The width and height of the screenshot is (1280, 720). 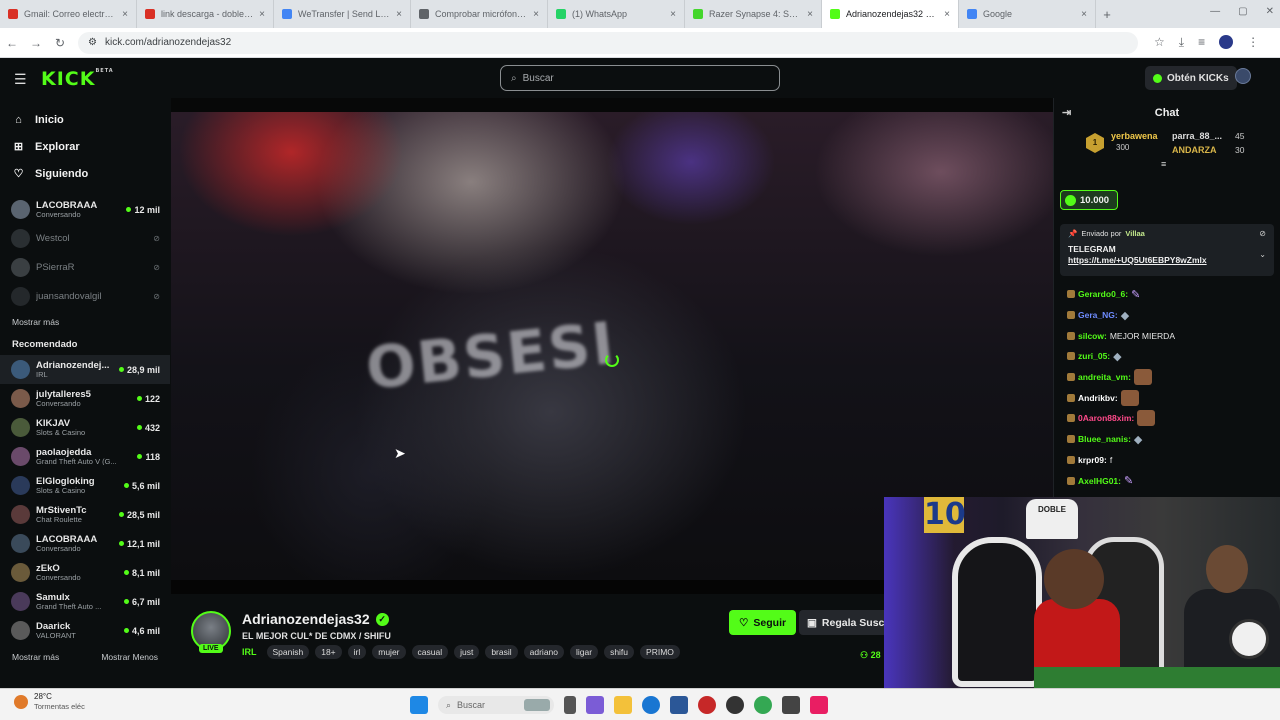 What do you see at coordinates (419, 705) in the screenshot?
I see `windows-start-icon` at bounding box center [419, 705].